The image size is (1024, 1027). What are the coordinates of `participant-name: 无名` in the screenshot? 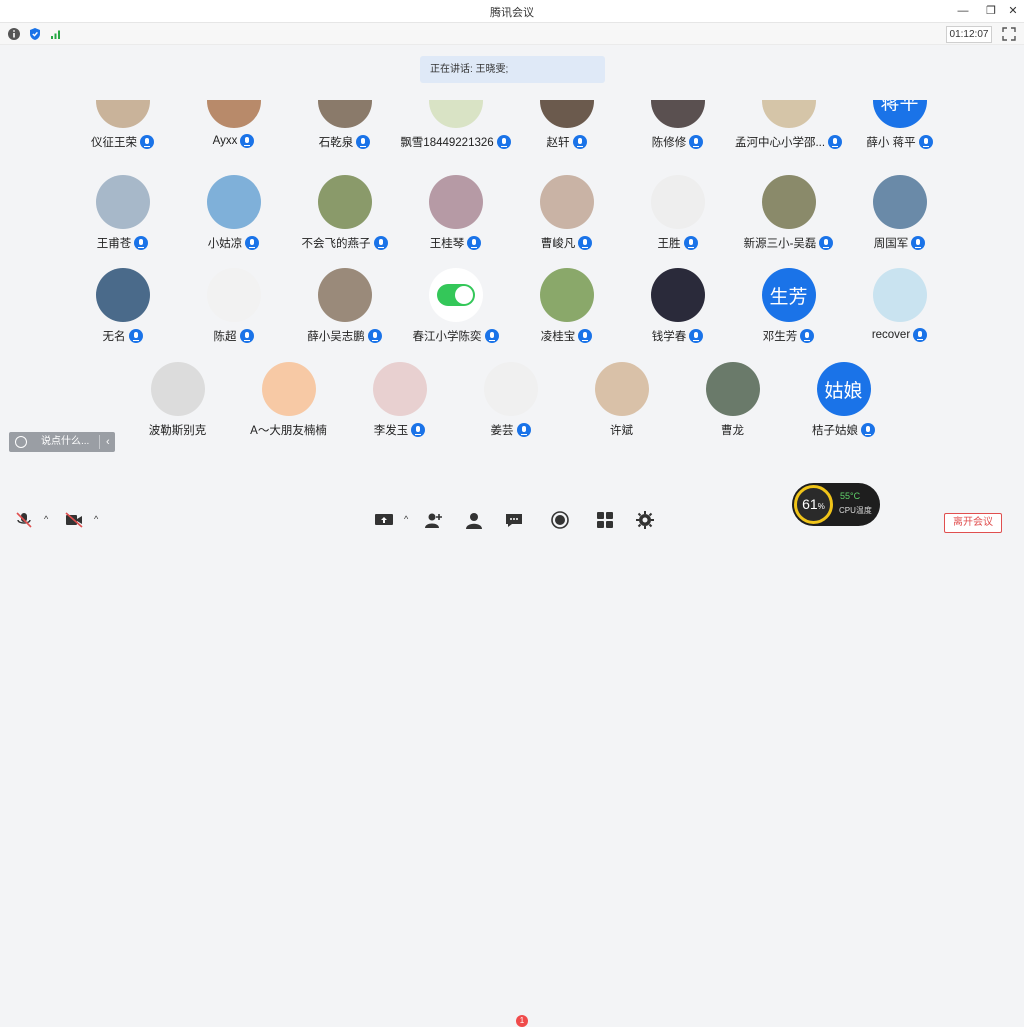 It's located at (114, 337).